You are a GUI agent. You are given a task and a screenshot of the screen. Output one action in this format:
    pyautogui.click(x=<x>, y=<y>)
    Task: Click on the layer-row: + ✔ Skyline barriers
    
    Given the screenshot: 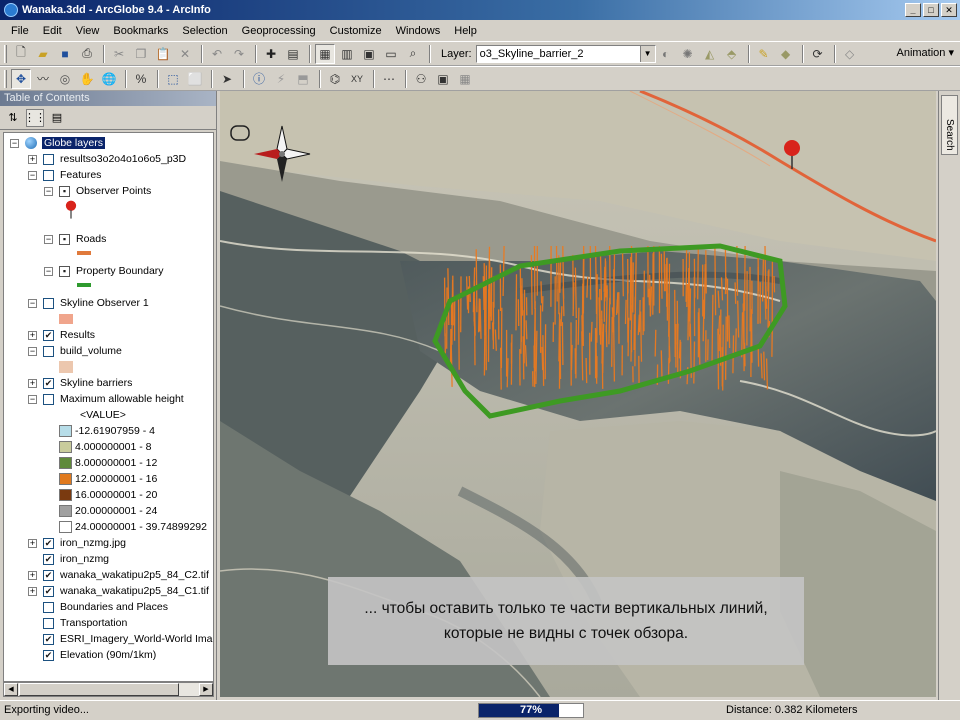 What is the action you would take?
    pyautogui.click(x=80, y=383)
    